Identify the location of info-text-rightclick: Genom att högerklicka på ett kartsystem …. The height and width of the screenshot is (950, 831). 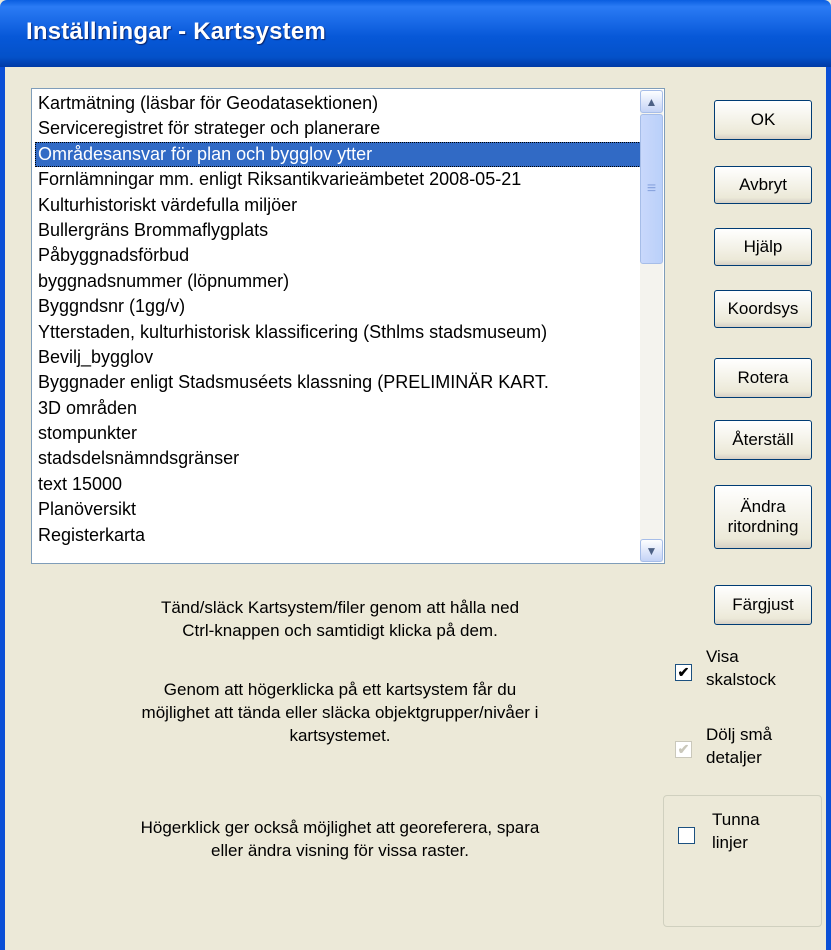
(340, 712).